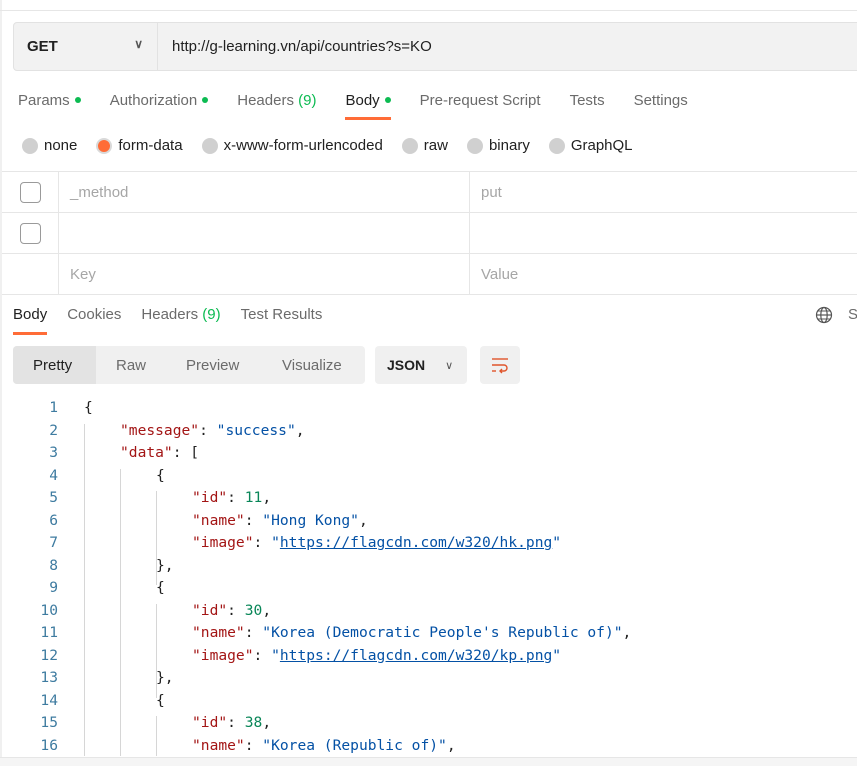 The image size is (857, 766). What do you see at coordinates (824, 315) in the screenshot?
I see `globe-icon` at bounding box center [824, 315].